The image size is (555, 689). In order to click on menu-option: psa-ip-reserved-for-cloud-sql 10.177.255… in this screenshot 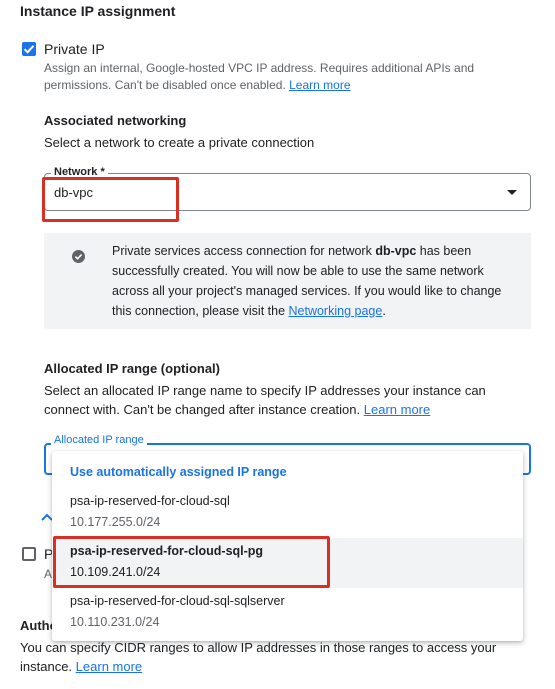, I will do `click(287, 513)`.